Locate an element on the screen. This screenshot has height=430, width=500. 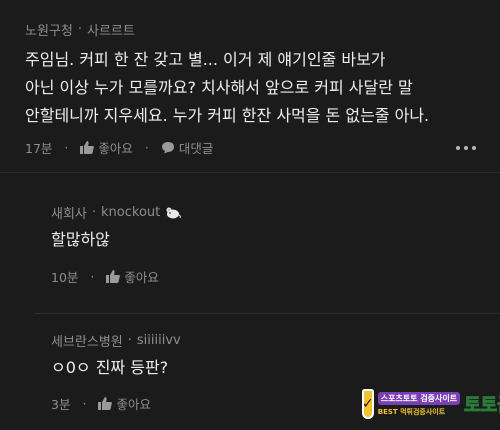
reply-button: 대댓글 is located at coordinates (187, 147).